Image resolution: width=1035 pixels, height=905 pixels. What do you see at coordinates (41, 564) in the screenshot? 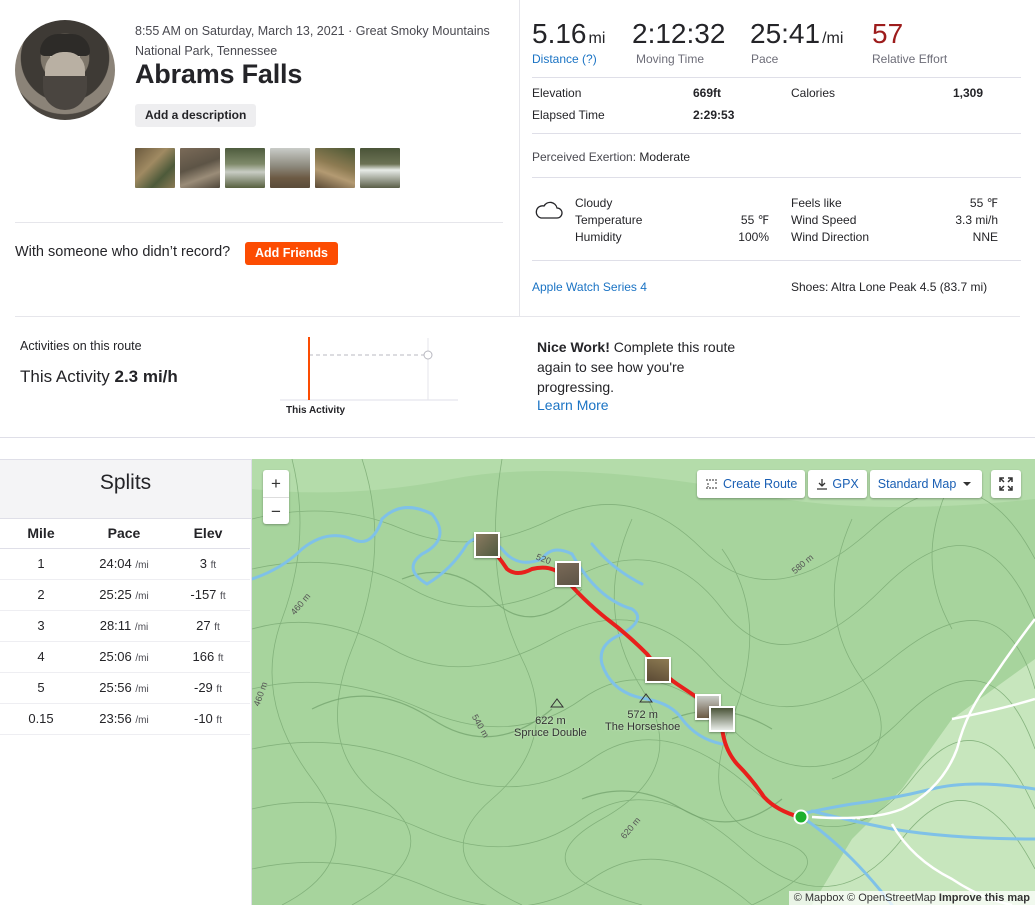
I see `split-mile: 1` at bounding box center [41, 564].